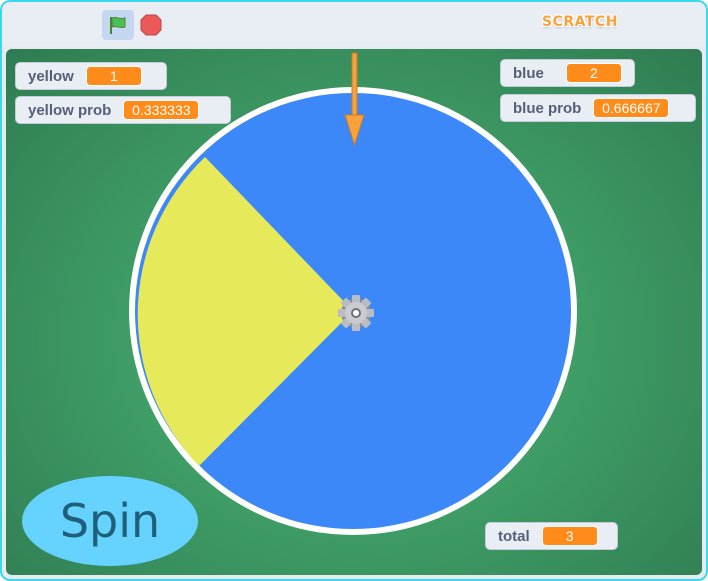  I want to click on green-flag-icon, so click(118, 25).